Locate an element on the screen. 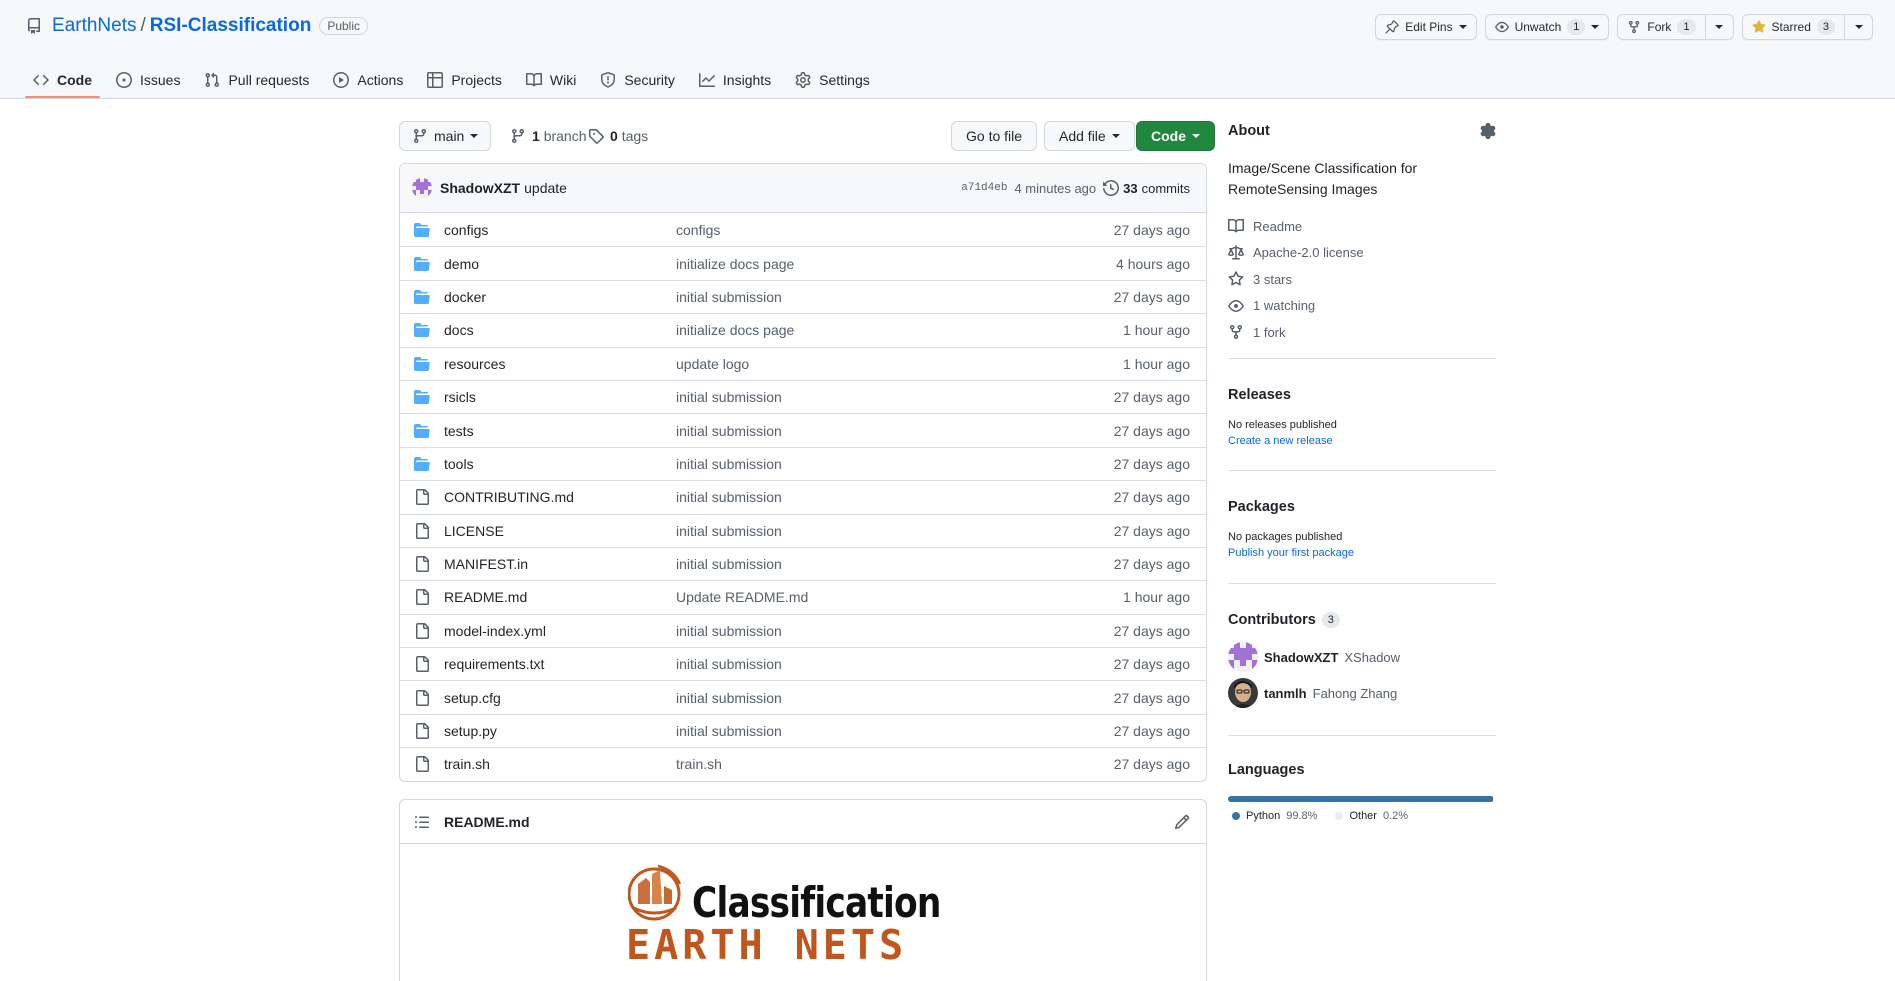  file-name-link: configs is located at coordinates (560, 230).